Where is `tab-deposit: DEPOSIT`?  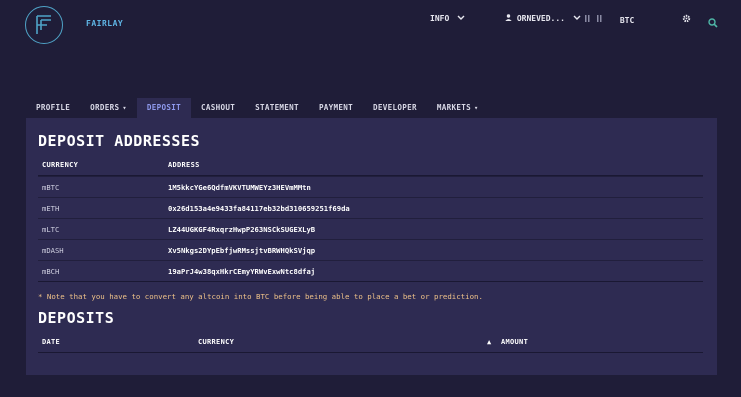
tab-deposit: DEPOSIT is located at coordinates (163, 108).